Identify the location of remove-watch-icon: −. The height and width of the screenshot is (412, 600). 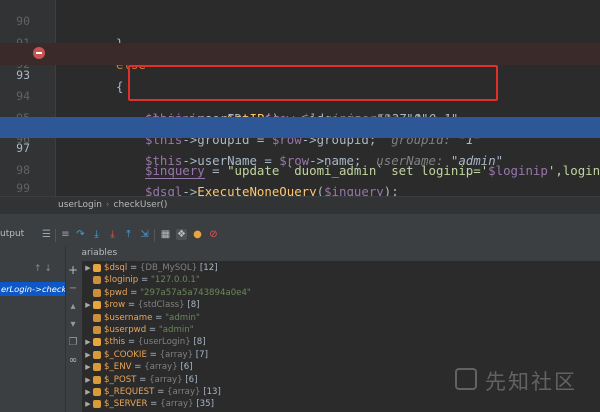
(73, 289).